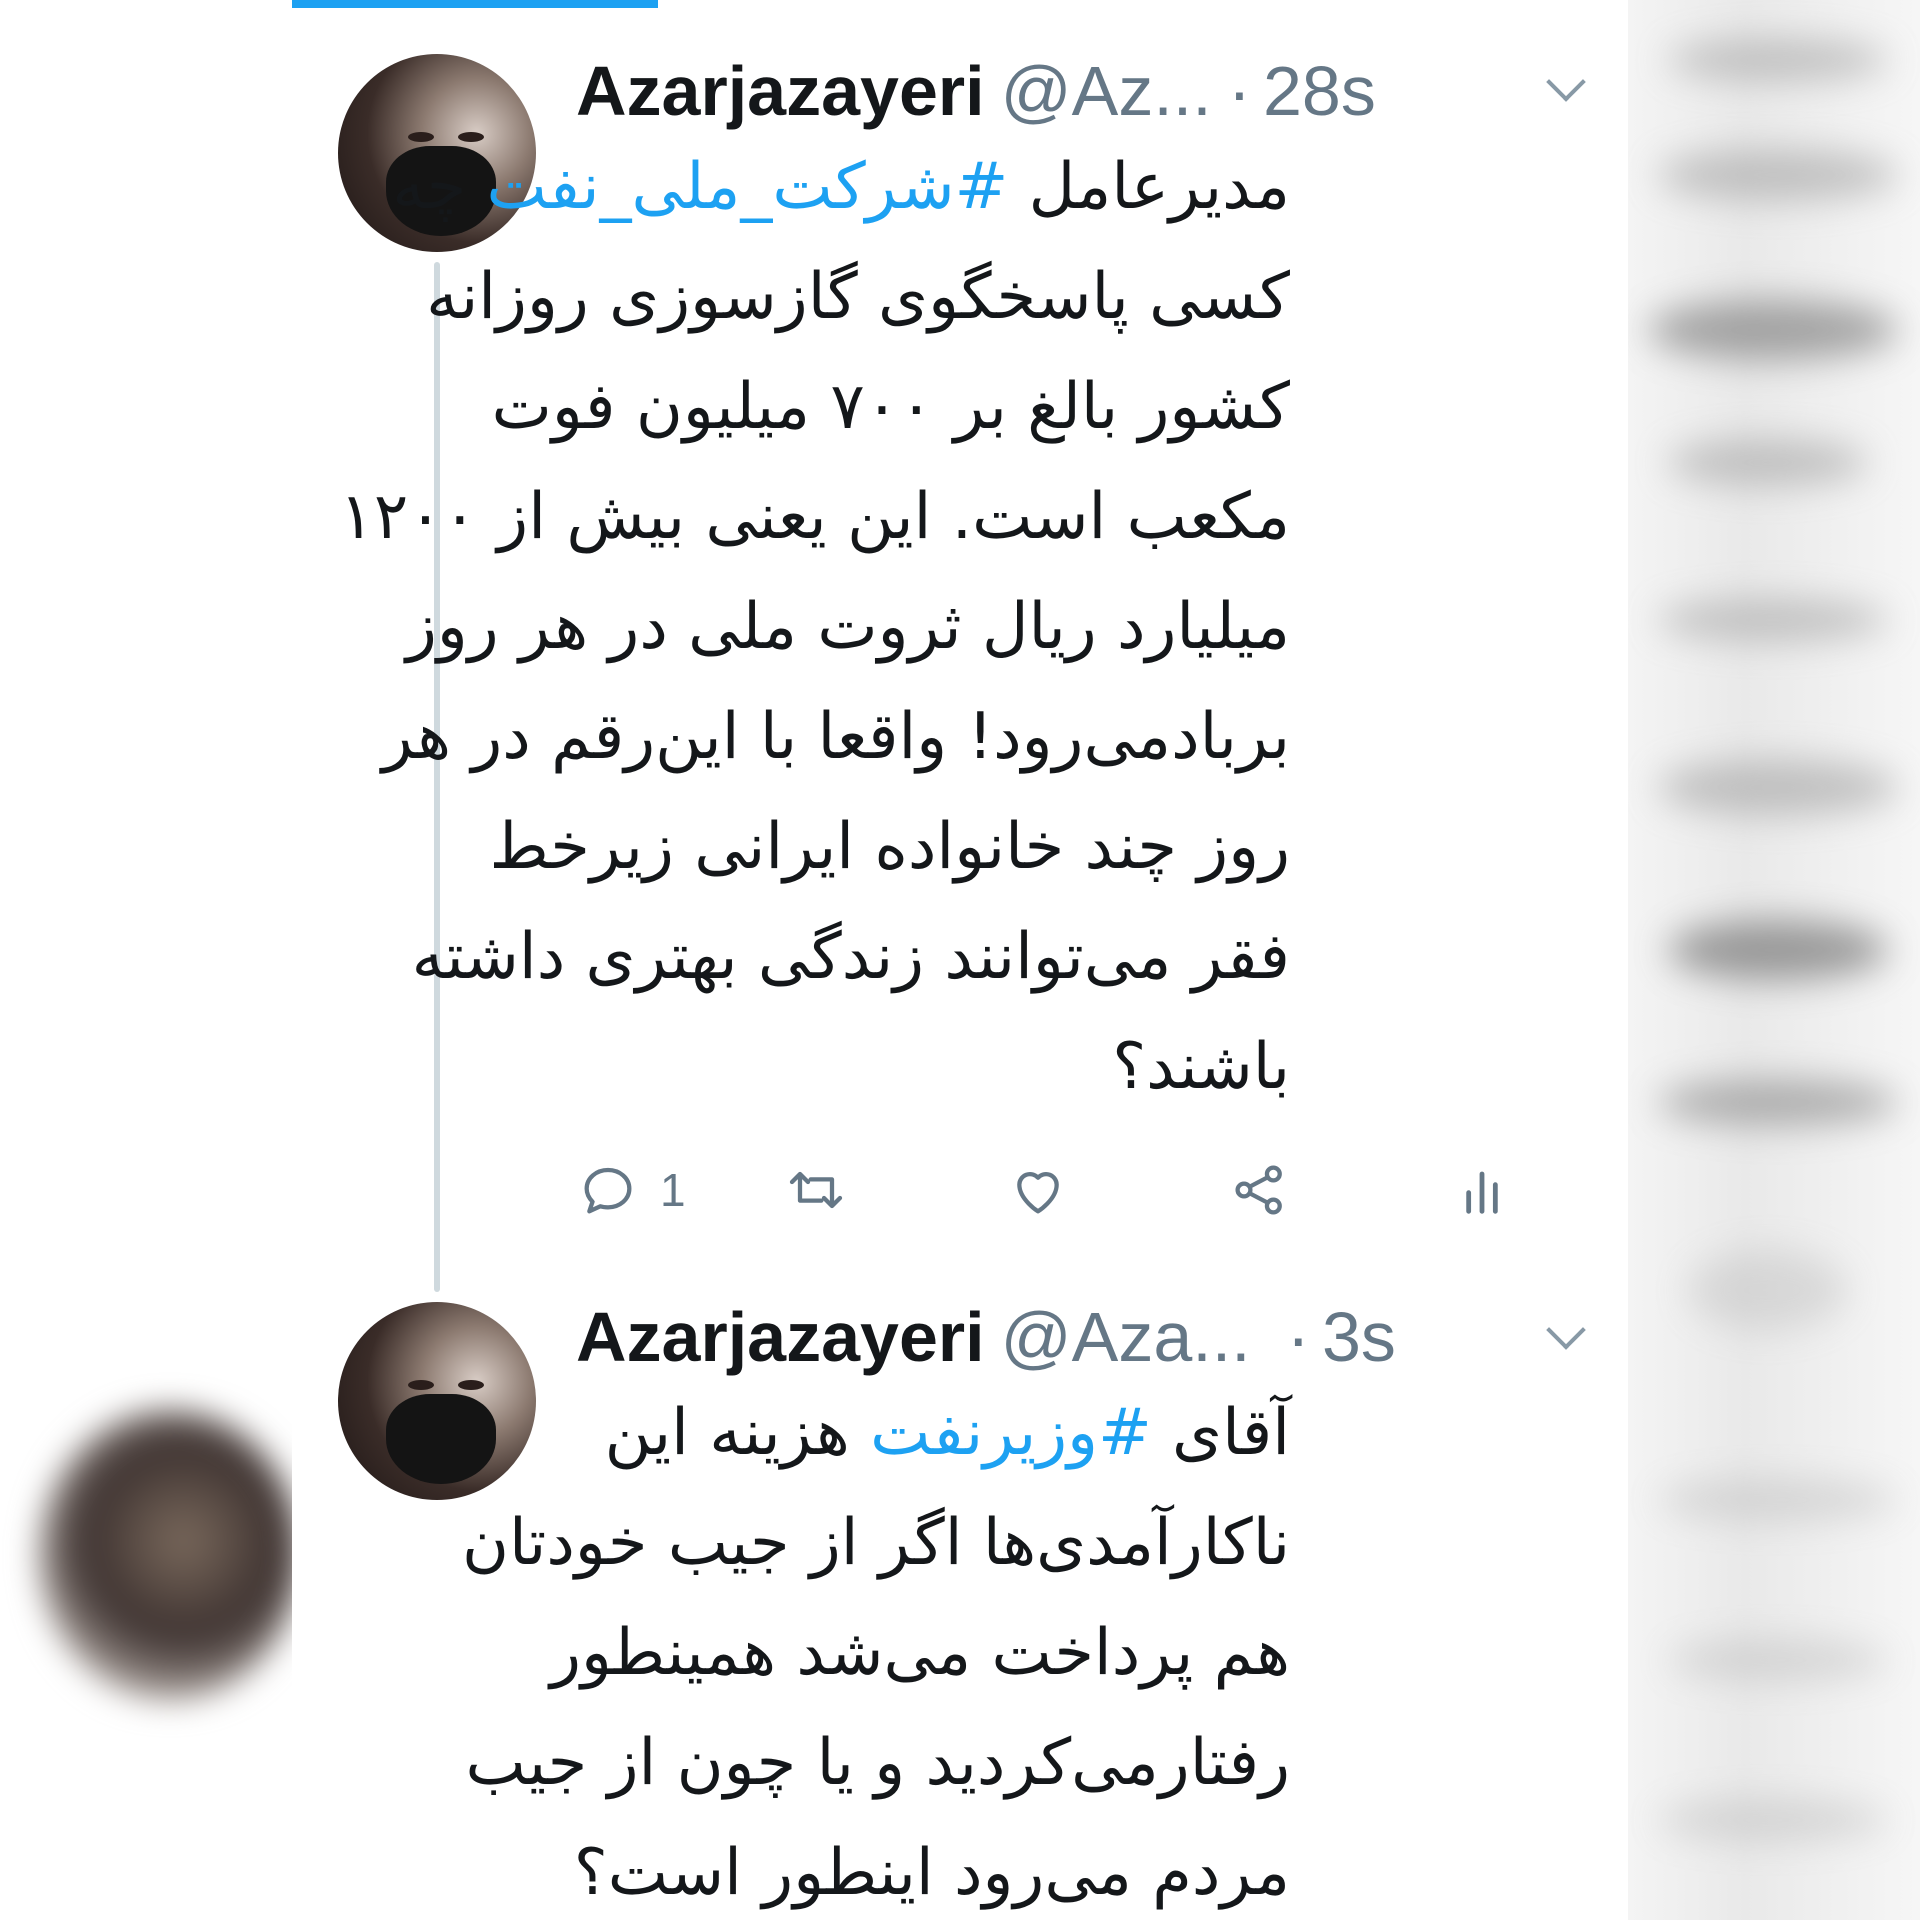  Describe the element at coordinates (166, 1555) in the screenshot. I see `blurred-avatar-image` at that location.